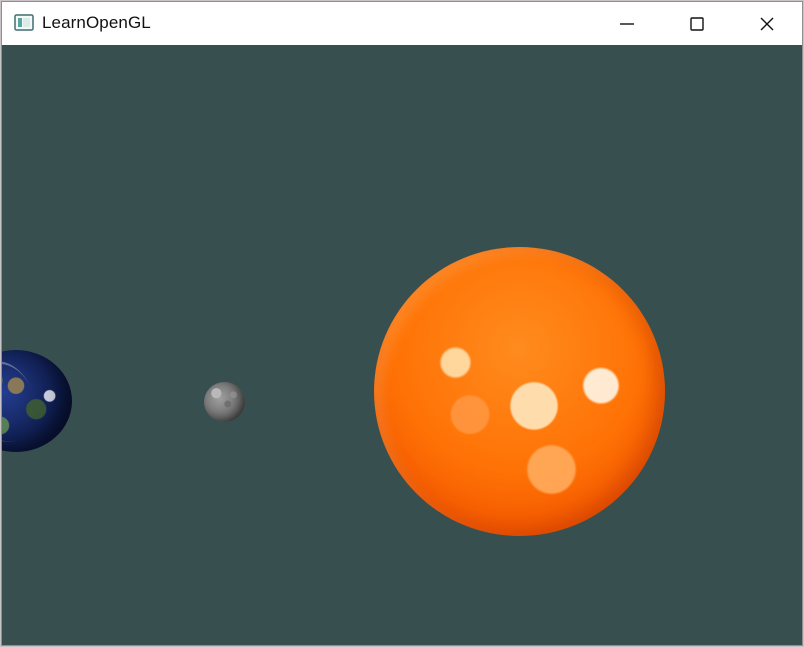 The image size is (804, 647). I want to click on close-button, so click(767, 23).